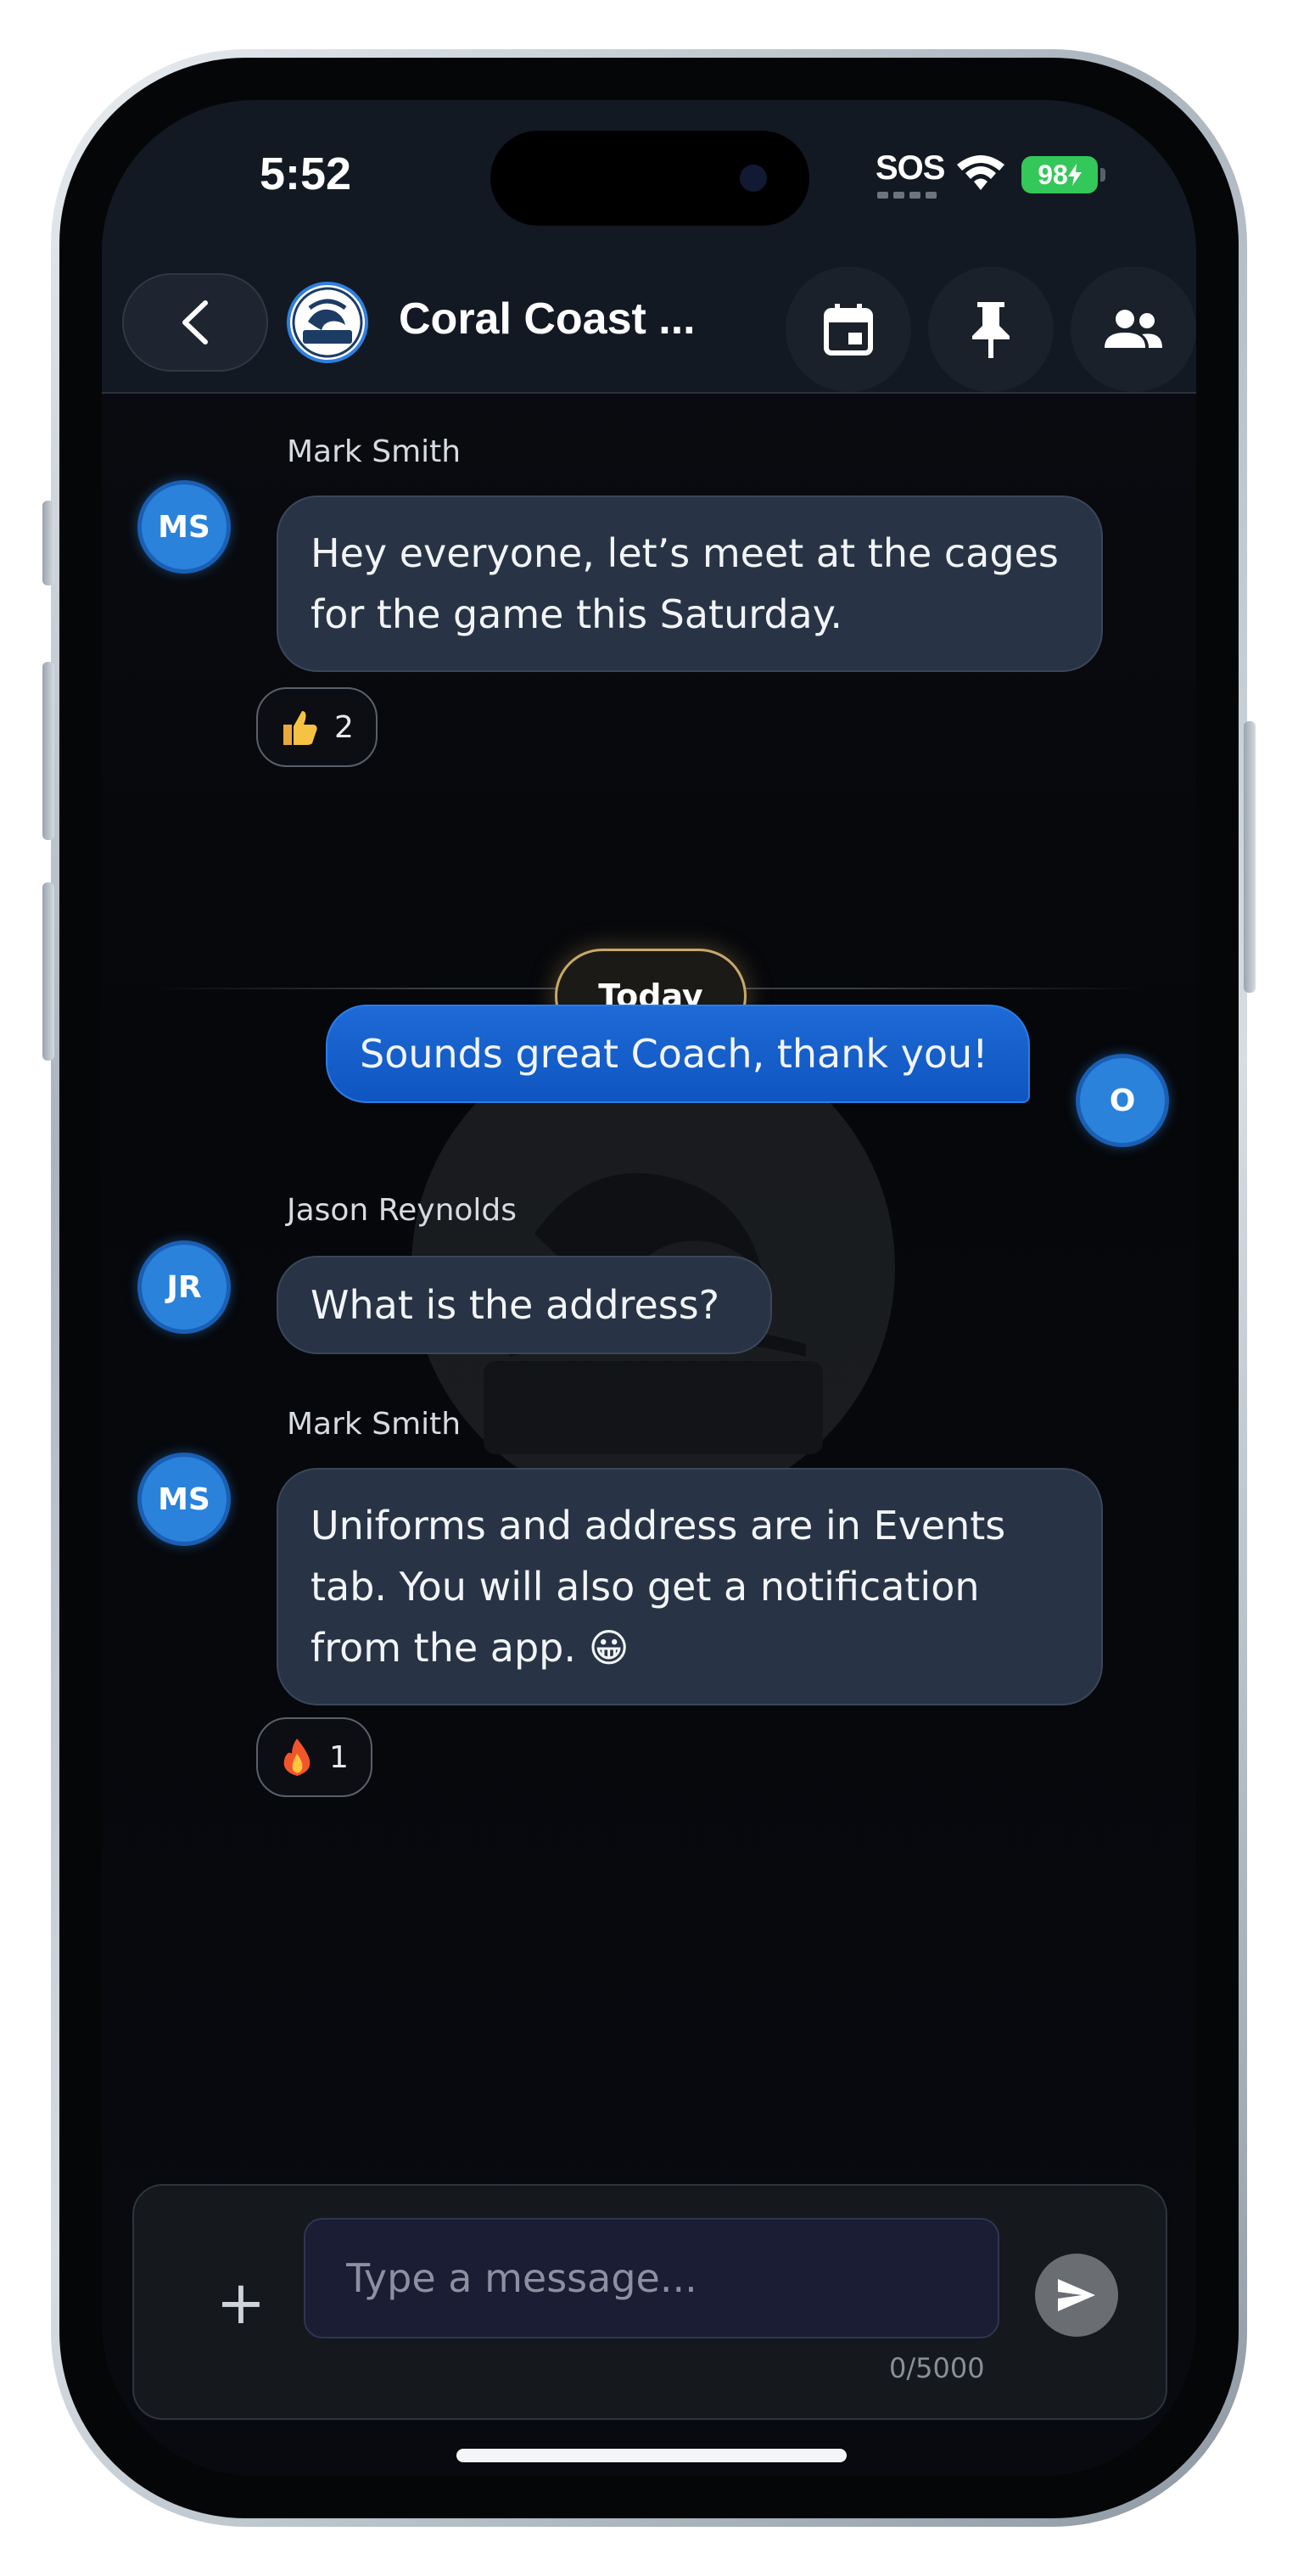 The width and height of the screenshot is (1298, 2576). Describe the element at coordinates (678, 1054) in the screenshot. I see `my-message-bubble: Sounds great Coach, thank you!` at that location.